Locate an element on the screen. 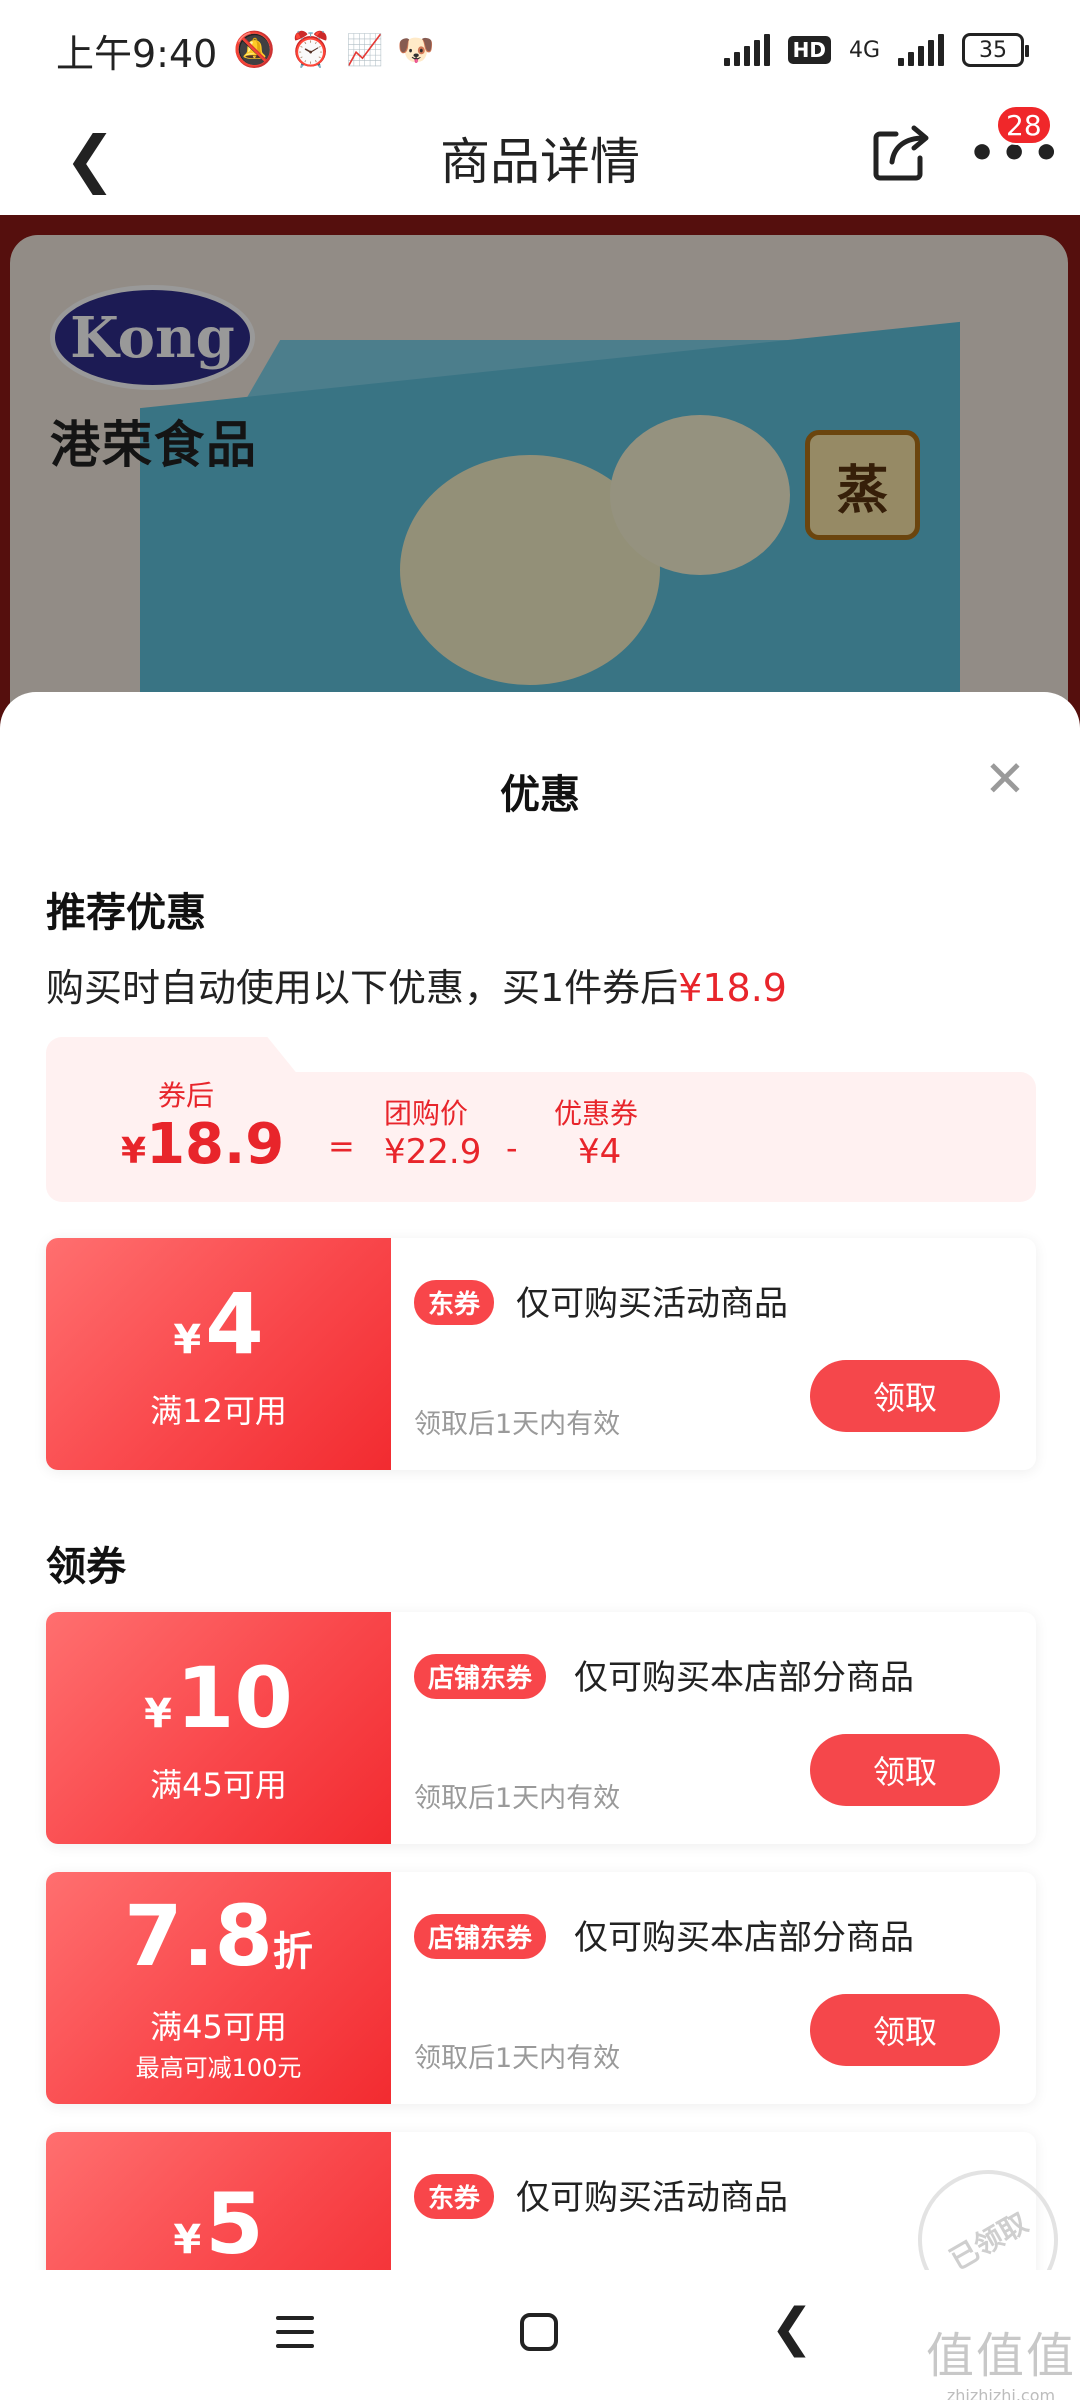 This screenshot has width=1080, height=2400. top-nav: ❮ 商品详情 ••• 28 is located at coordinates (540, 157).